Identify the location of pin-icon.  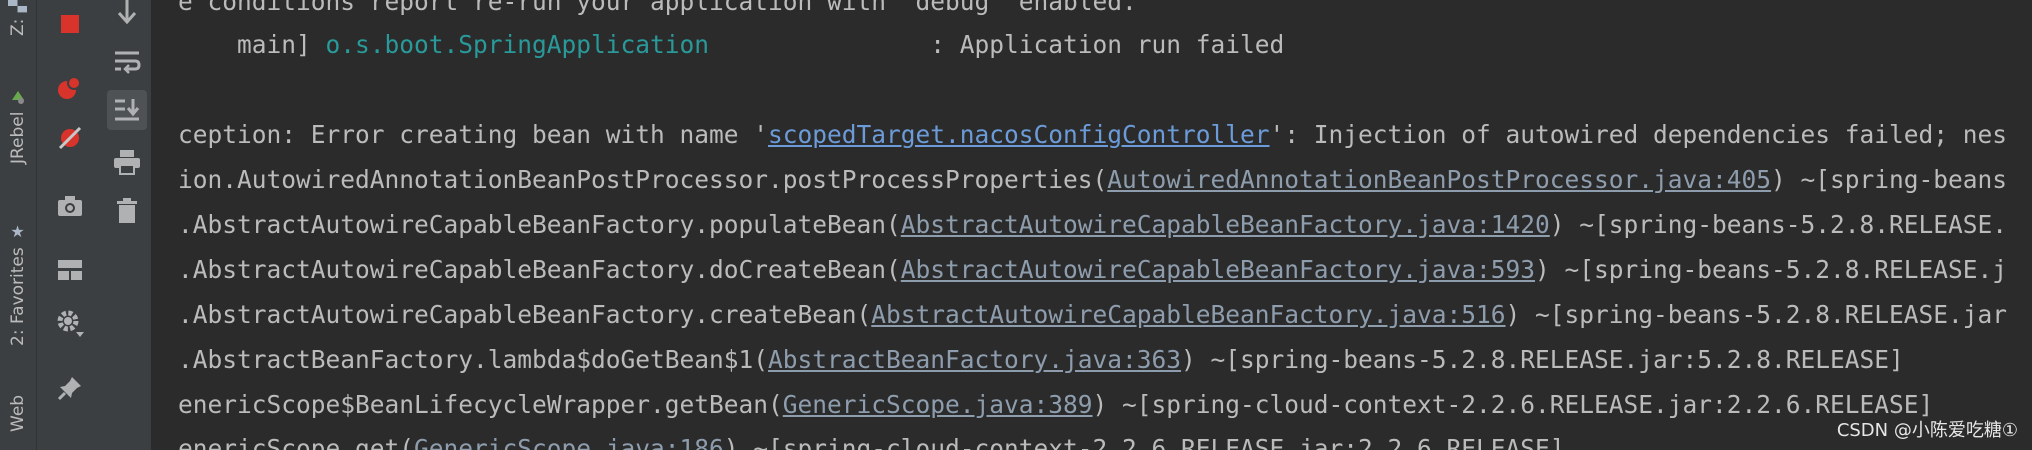
(69, 389).